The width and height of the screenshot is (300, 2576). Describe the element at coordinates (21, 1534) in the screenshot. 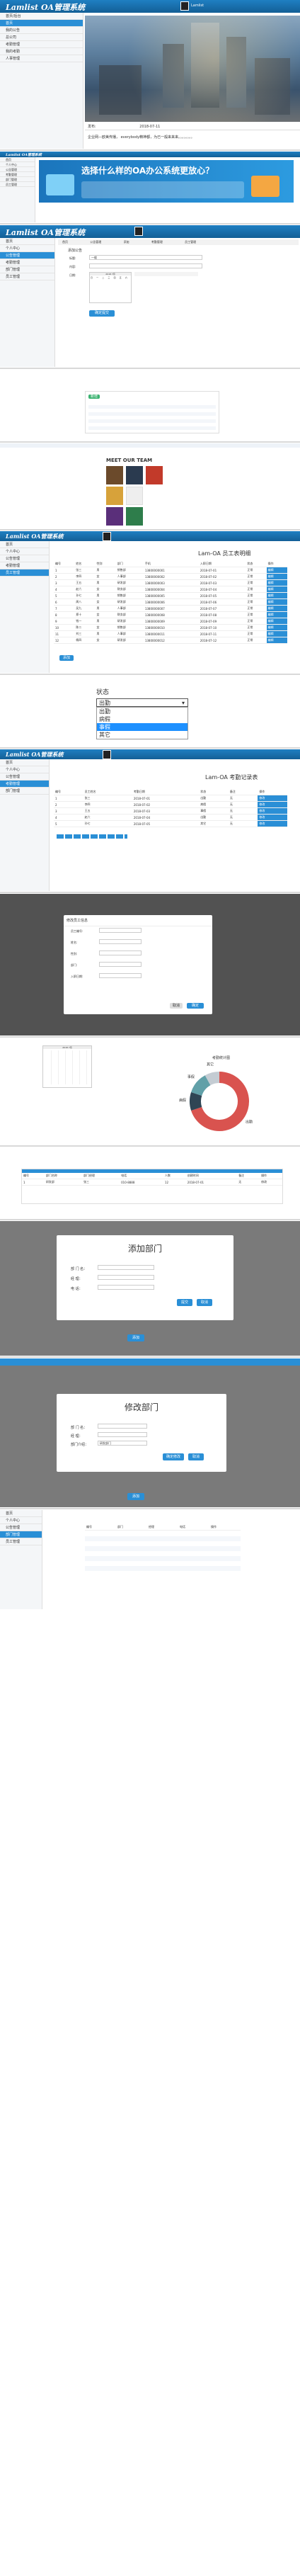

I see `sidebar-item-4: 部门管理` at that location.